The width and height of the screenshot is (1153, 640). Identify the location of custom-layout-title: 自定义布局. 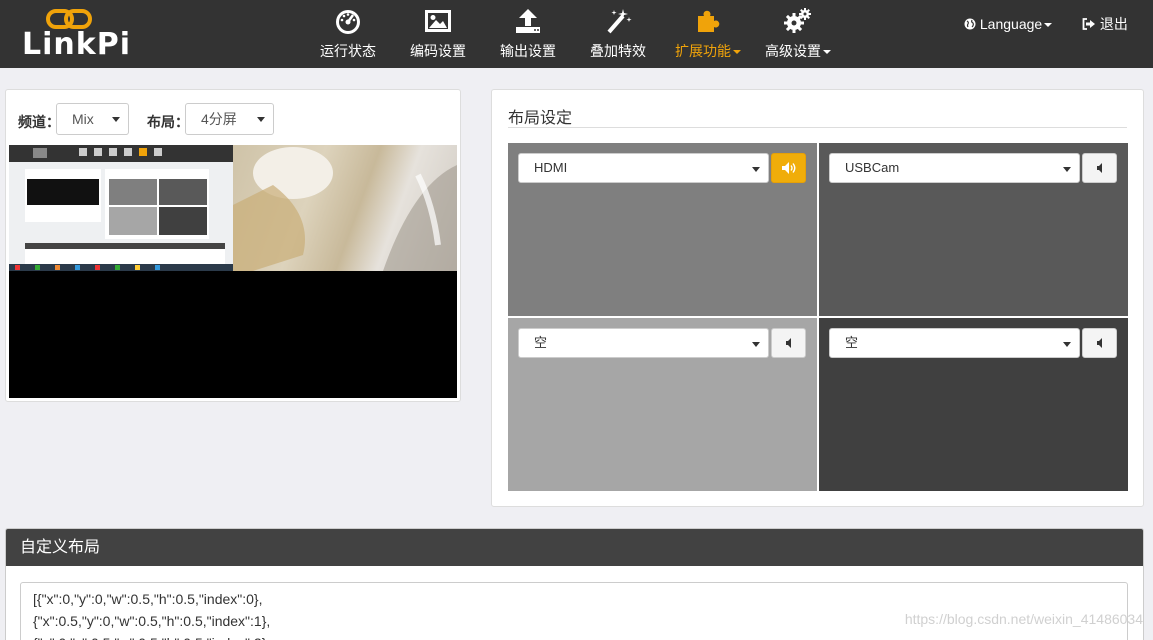
(574, 547).